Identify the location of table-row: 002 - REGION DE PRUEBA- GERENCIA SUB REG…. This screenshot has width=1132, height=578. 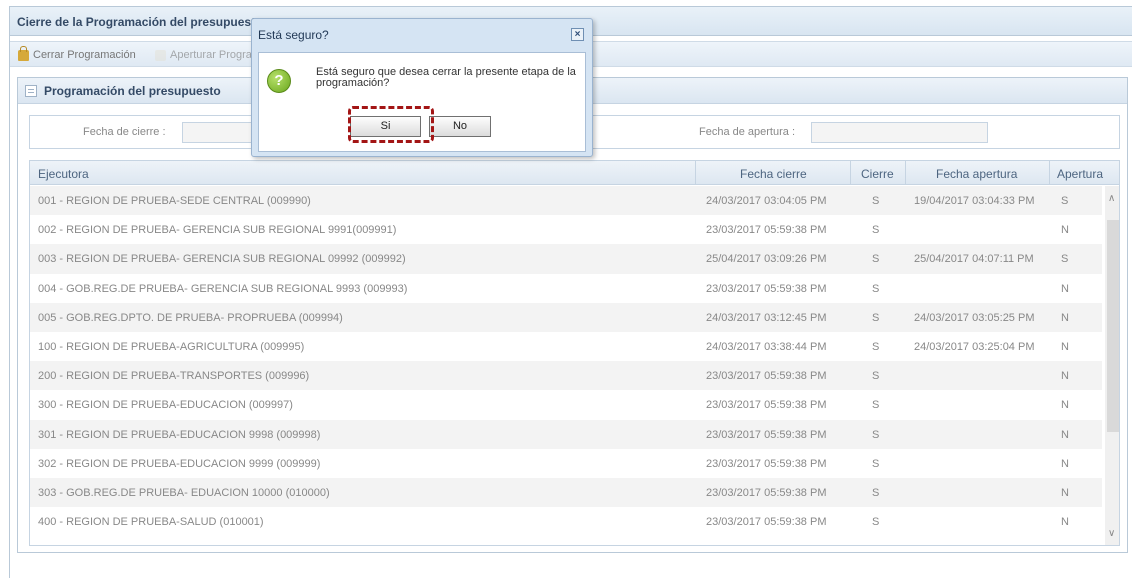
(566, 230).